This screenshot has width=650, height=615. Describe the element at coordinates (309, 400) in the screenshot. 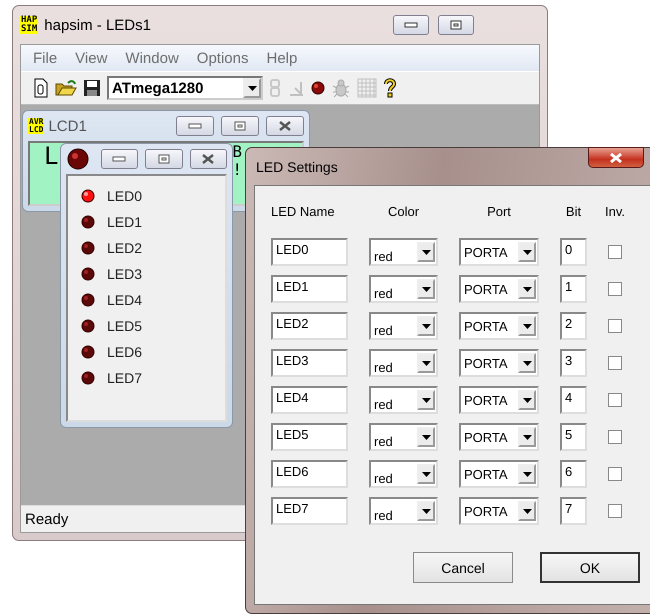

I see `name-field: LED4` at that location.